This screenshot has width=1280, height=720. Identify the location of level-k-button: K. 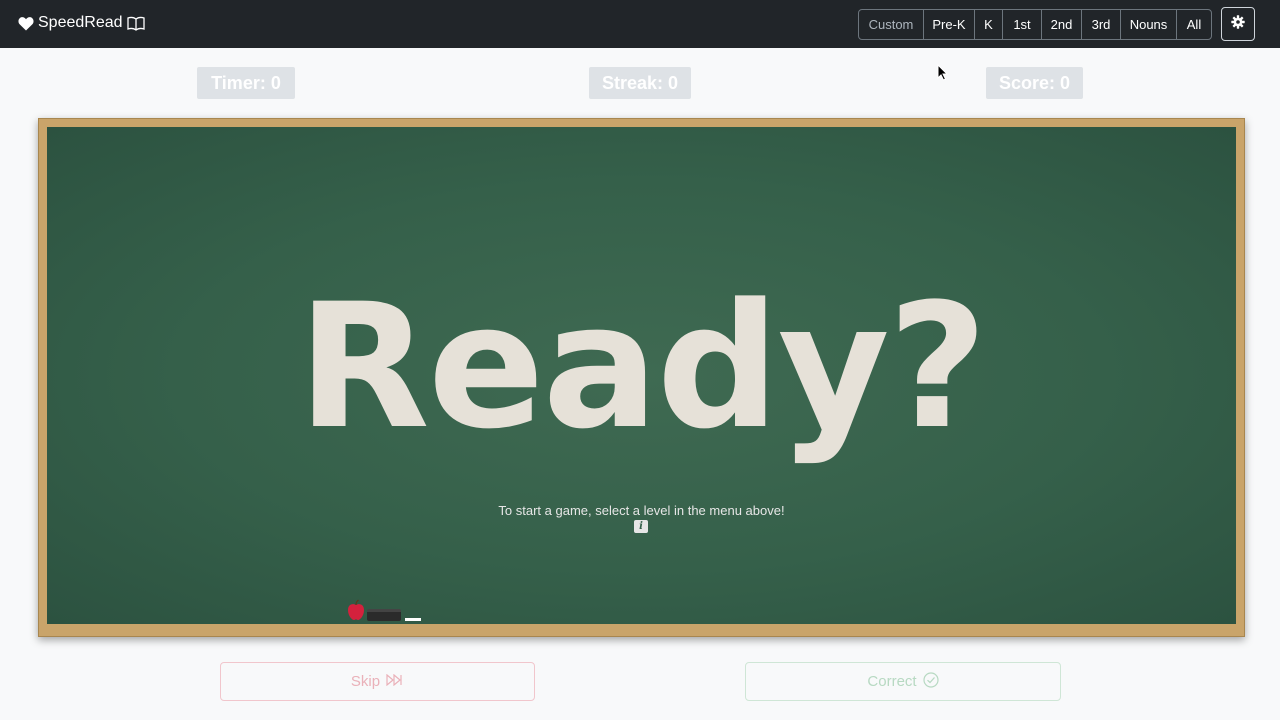
(988, 24).